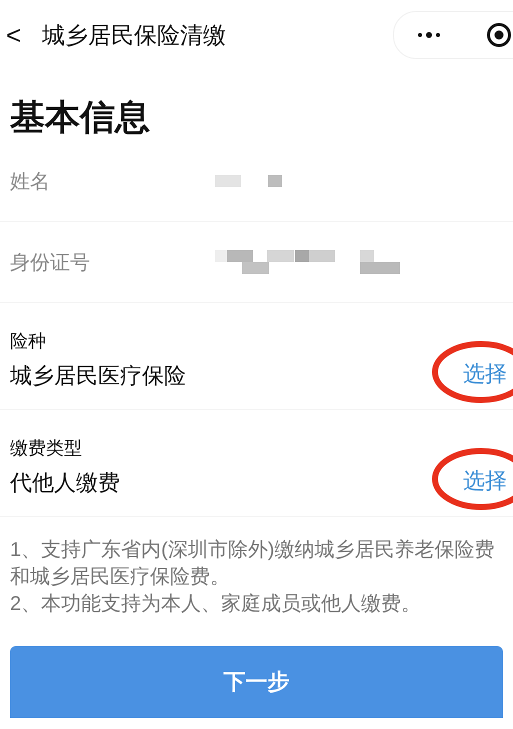 This screenshot has height=729, width=513. Describe the element at coordinates (98, 376) in the screenshot. I see `field-value: 城乡居民医疗保险` at that location.